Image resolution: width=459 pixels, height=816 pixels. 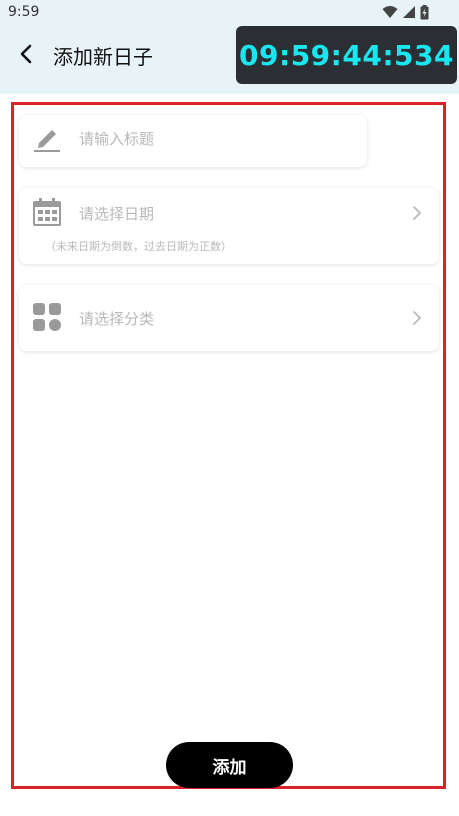 I want to click on status-bar: 9:59, so click(x=229, y=13).